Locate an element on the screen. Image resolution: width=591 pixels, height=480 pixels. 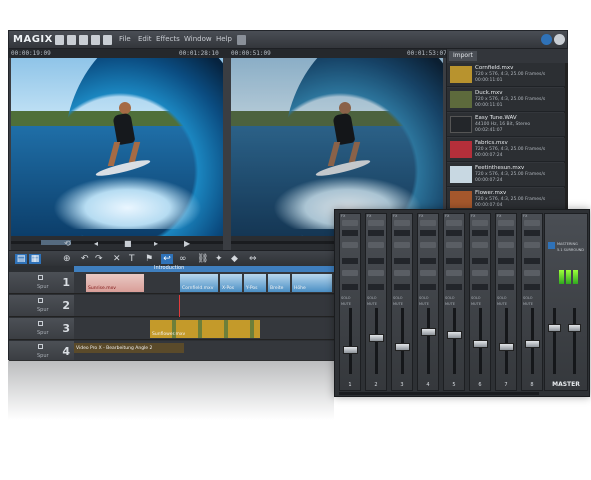
save-icon is located at coordinates (83, 40).